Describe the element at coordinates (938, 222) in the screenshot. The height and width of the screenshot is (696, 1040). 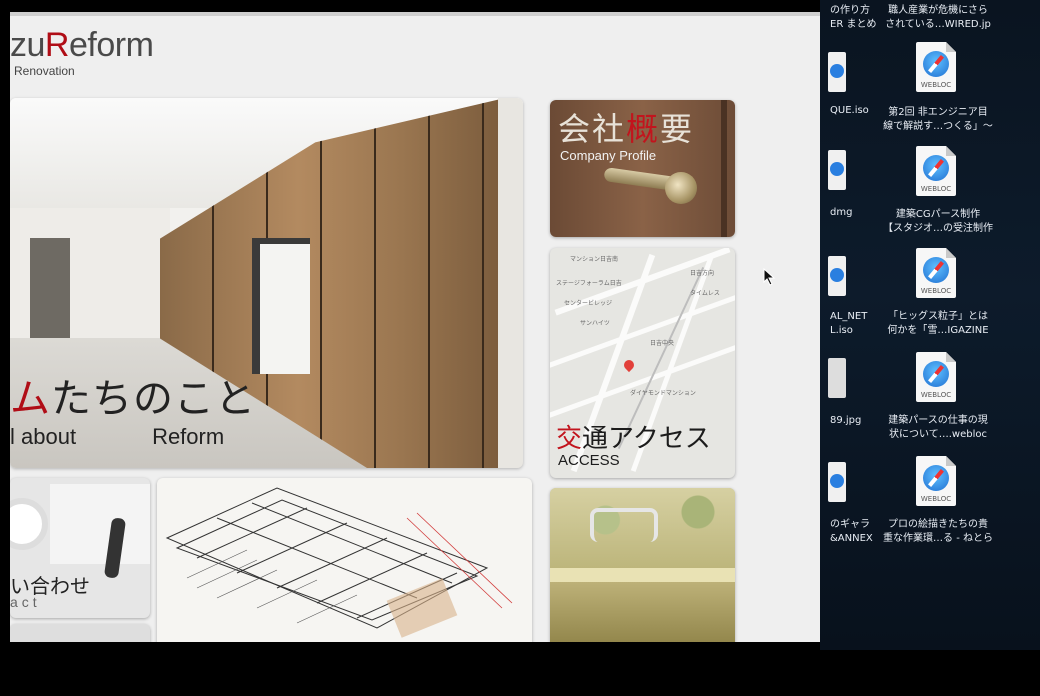
I see `desktop-file-label: 建築CGパース制作 【スタジオ…の受注制作` at that location.